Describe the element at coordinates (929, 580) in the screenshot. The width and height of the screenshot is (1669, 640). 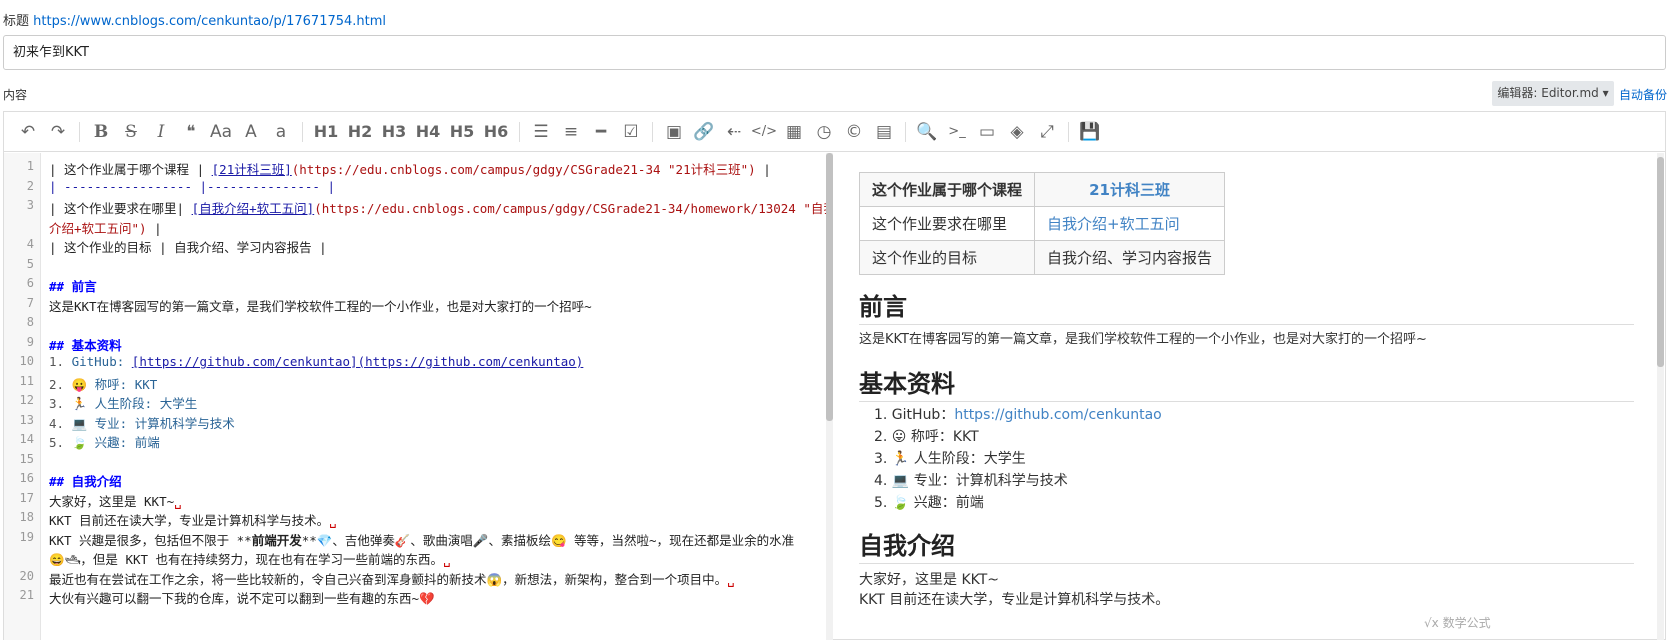
I see `preview-paragraph: 大家好，这里是 KKT~` at that location.